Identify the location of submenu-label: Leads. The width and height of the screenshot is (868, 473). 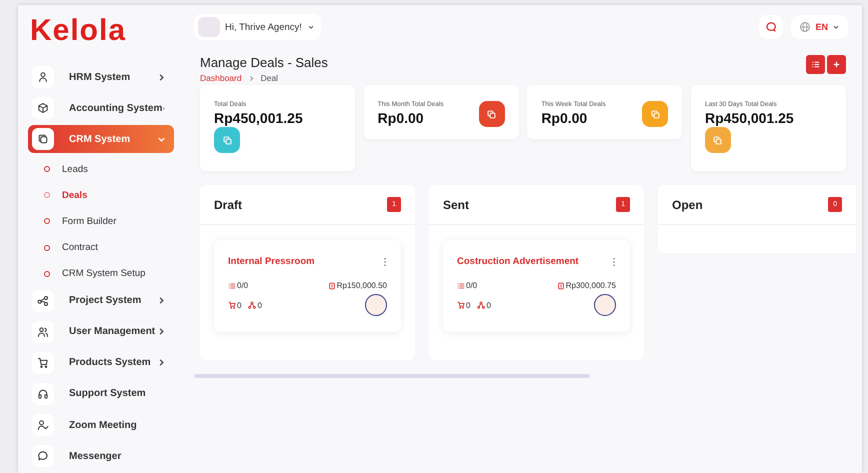
(75, 169).